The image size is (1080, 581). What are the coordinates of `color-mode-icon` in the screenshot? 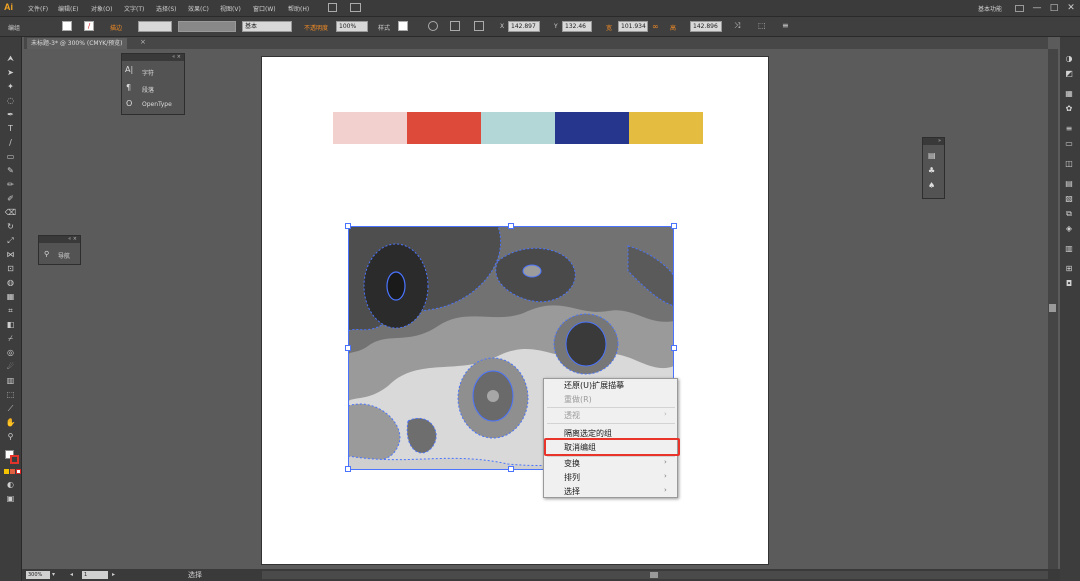 It's located at (6, 471).